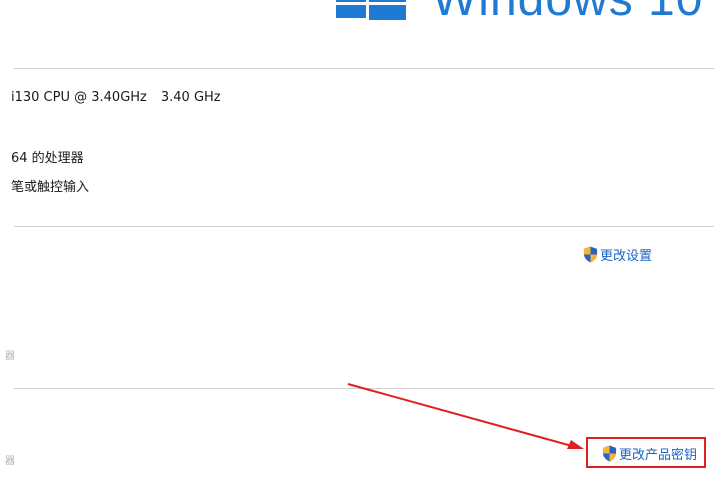  I want to click on change-product-key-label: 更改产品密钥, so click(658, 455).